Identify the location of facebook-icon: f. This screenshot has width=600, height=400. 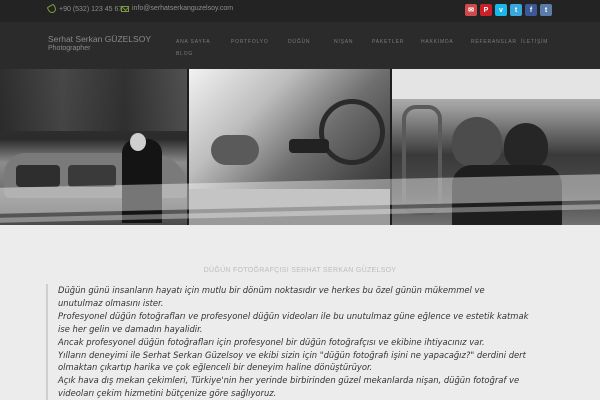
(531, 10).